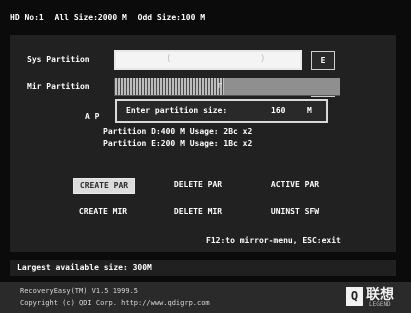 The image size is (411, 313). What do you see at coordinates (354, 296) in the screenshot?
I see `qdi-logo-icon: Q` at bounding box center [354, 296].